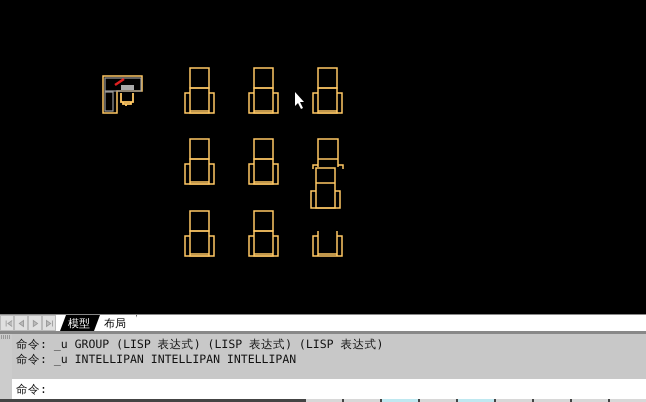  What do you see at coordinates (80, 323) in the screenshot?
I see `layout-tab: 模型` at bounding box center [80, 323].